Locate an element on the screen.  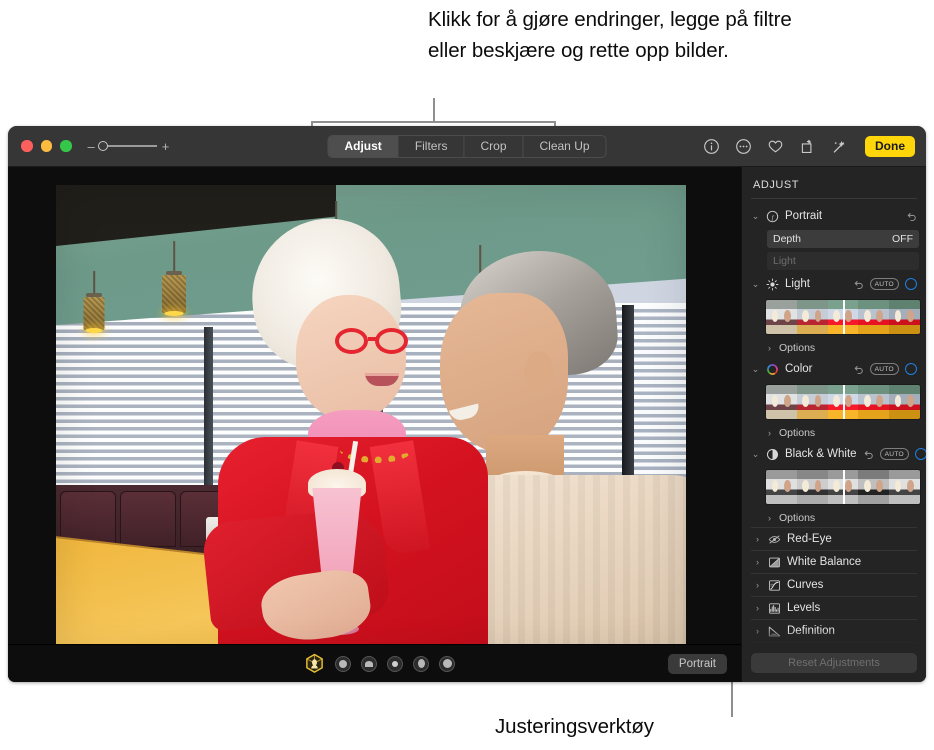
group-portrait-label: Portrait is located at coordinates (804, 216).